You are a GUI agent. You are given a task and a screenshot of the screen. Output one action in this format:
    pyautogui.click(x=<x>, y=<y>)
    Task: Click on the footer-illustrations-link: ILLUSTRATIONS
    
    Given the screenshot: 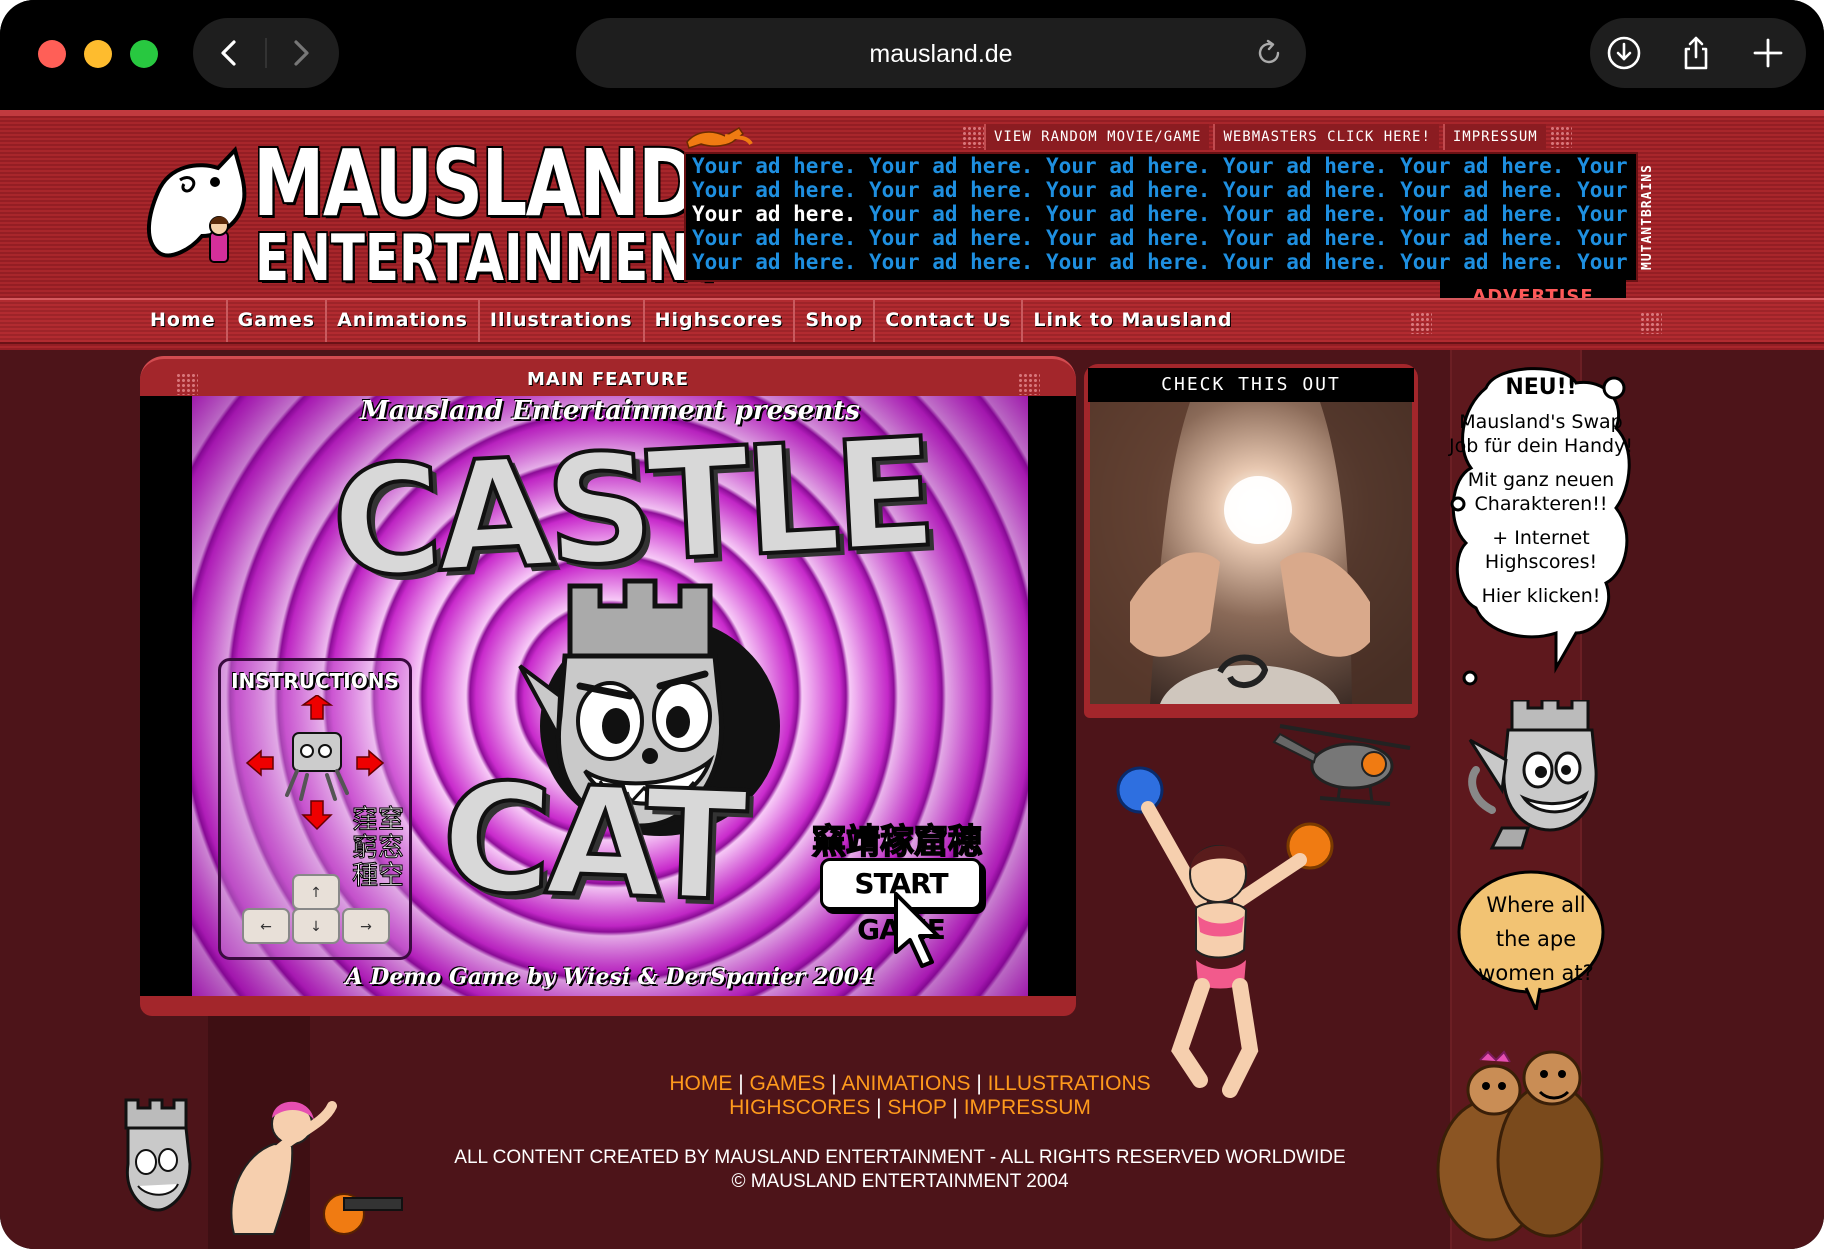 What is the action you would take?
    pyautogui.click(x=1069, y=1083)
    